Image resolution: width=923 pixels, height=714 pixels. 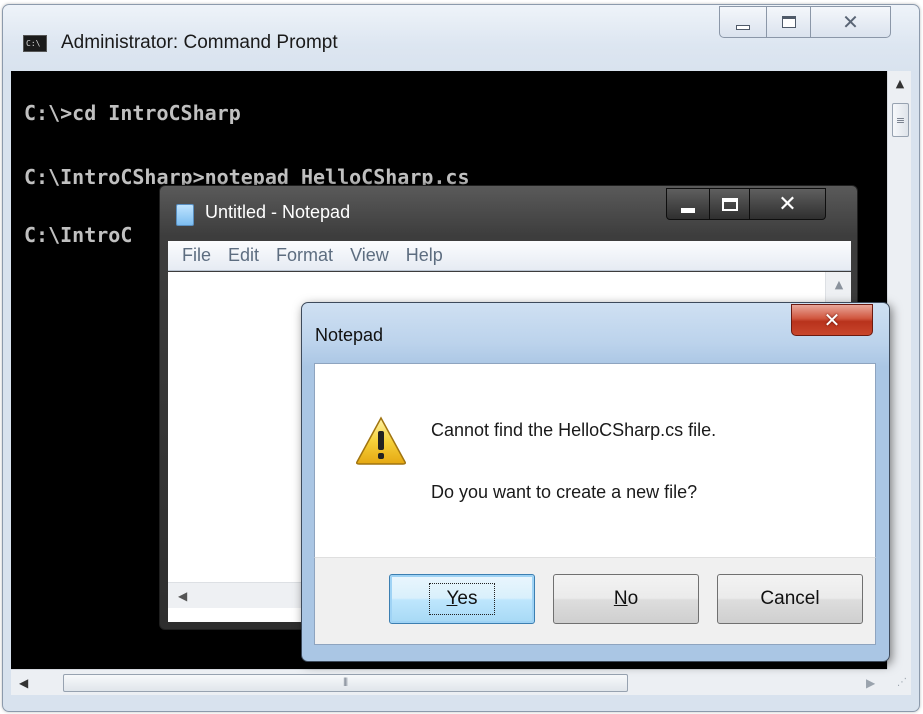 I want to click on warning-icon, so click(x=381, y=440).